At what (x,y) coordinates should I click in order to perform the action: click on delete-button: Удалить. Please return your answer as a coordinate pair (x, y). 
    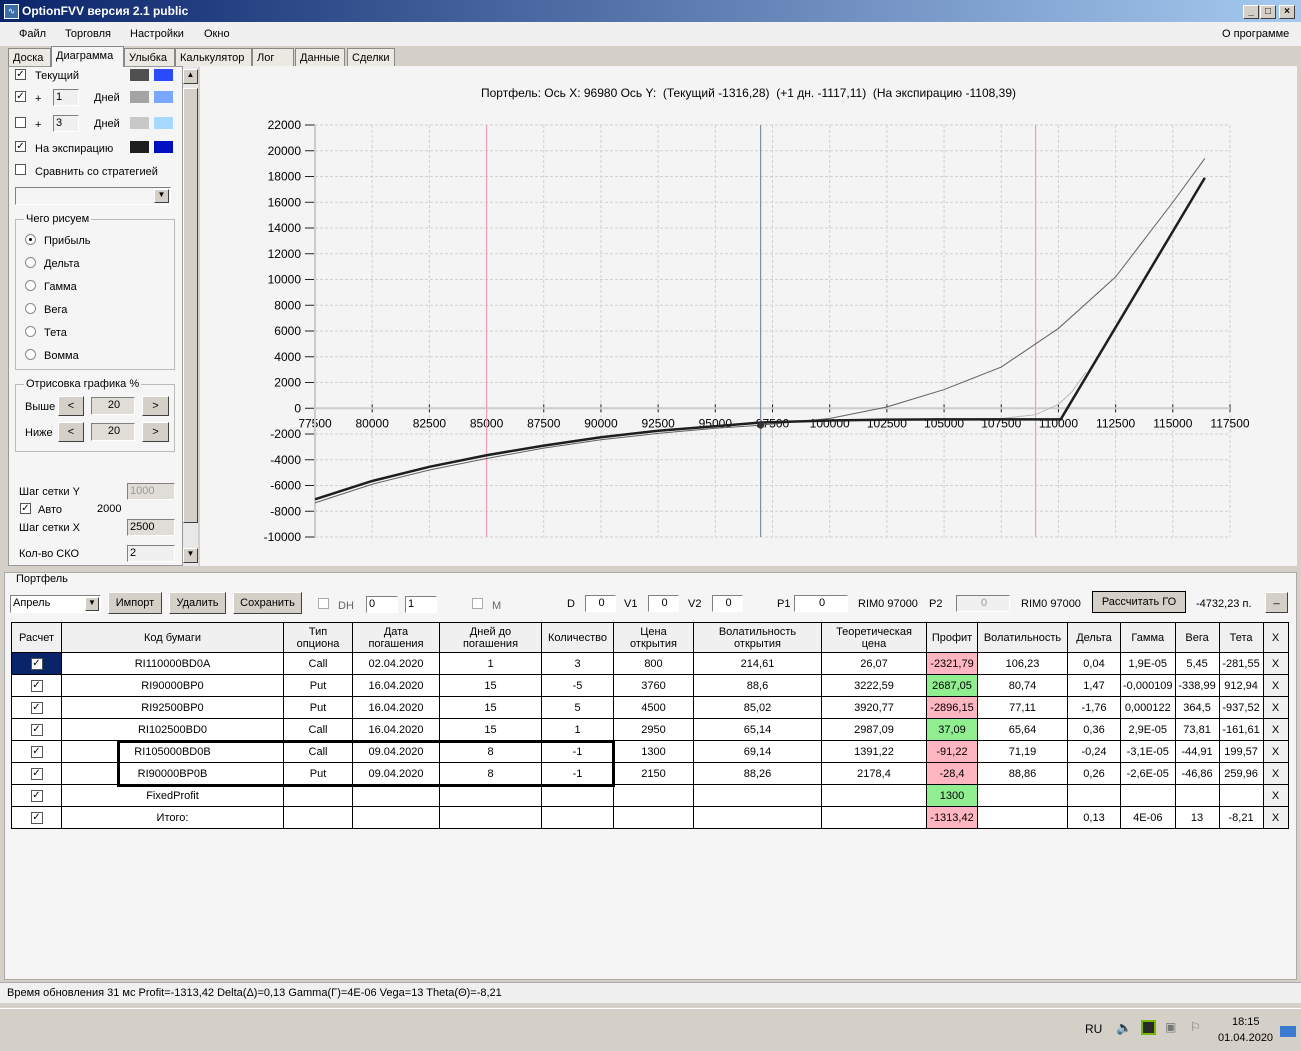
    Looking at the image, I should click on (197, 603).